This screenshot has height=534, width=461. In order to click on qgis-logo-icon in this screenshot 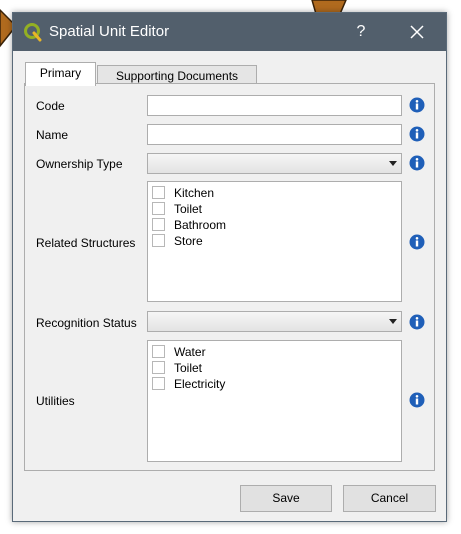, I will do `click(33, 32)`.